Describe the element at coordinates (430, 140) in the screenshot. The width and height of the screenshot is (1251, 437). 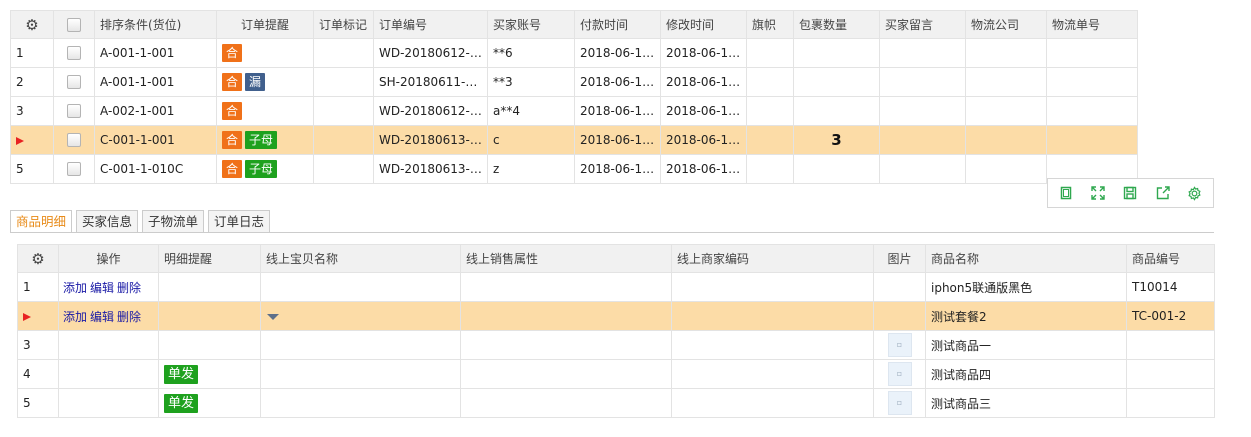
I see `order-number: WD-20180613-002` at that location.